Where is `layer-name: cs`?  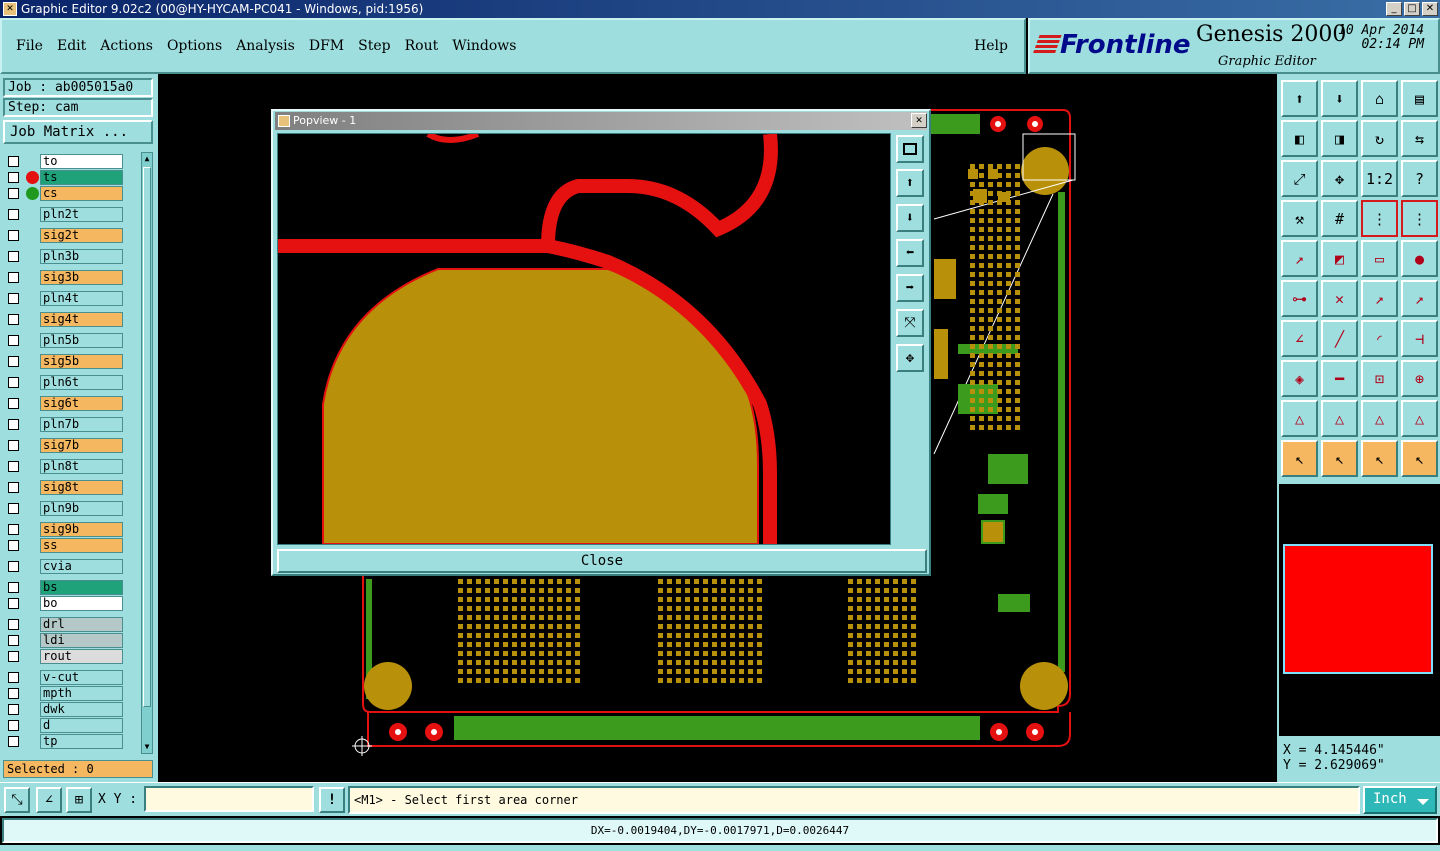
layer-name: cs is located at coordinates (81, 193).